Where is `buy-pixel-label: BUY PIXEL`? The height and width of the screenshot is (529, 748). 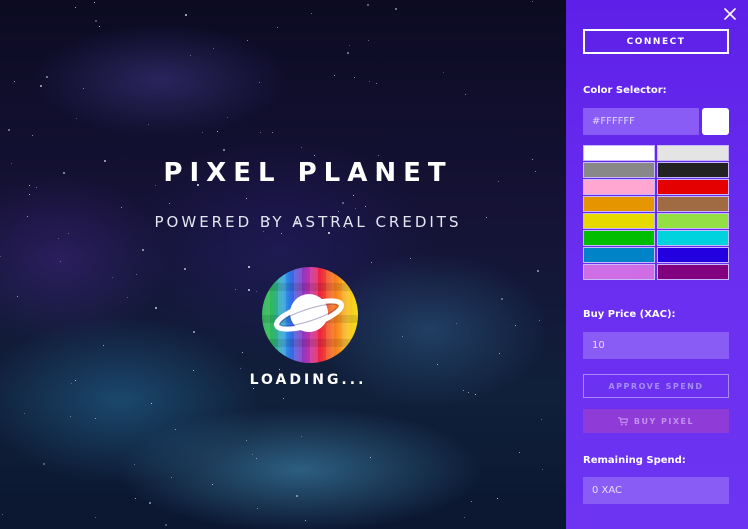 buy-pixel-label: BUY PIXEL is located at coordinates (664, 421).